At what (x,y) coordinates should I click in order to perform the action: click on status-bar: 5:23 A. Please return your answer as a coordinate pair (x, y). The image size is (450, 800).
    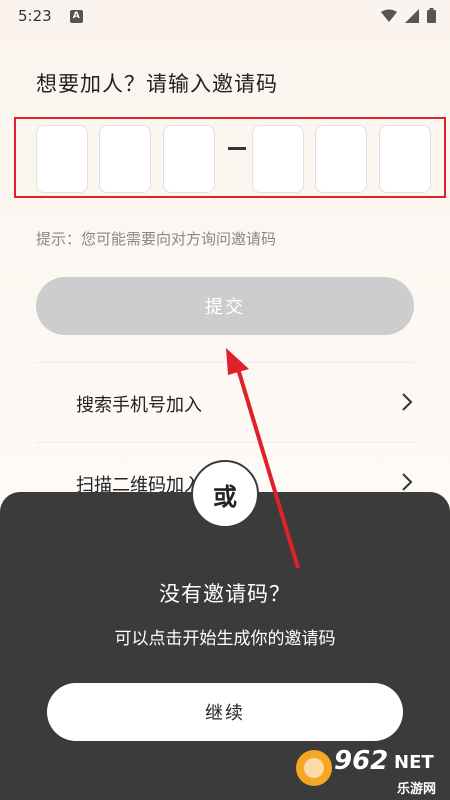
    Looking at the image, I should click on (225, 16).